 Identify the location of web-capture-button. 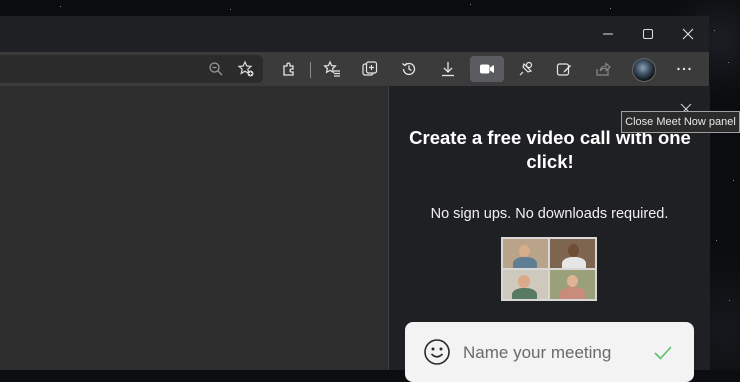
(564, 69).